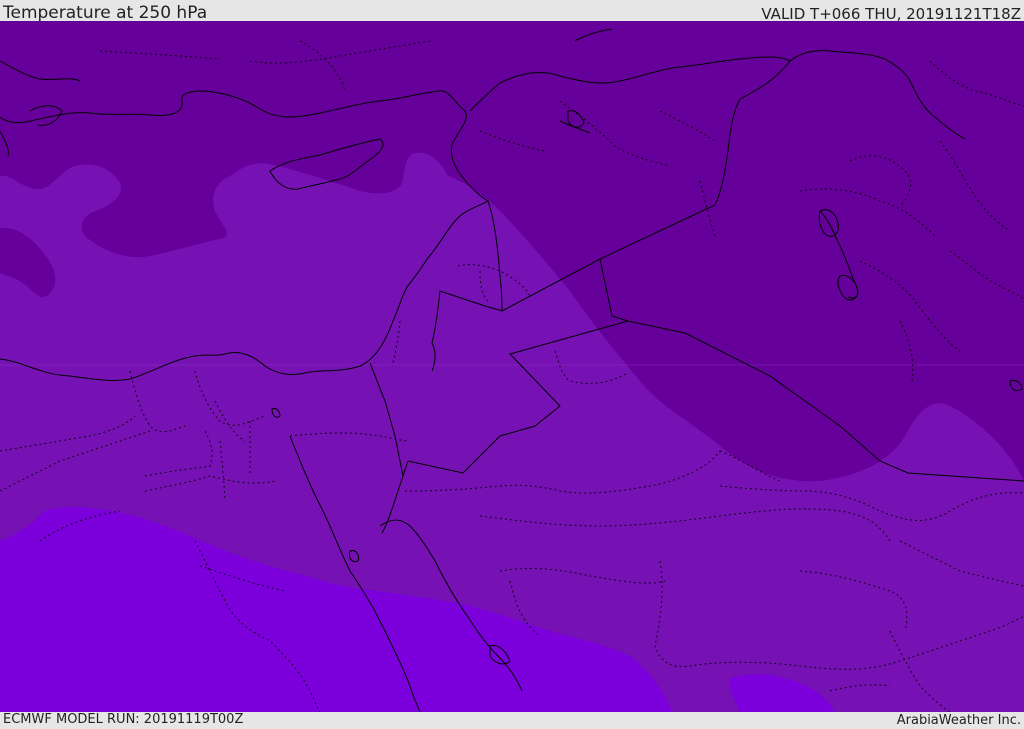 The height and width of the screenshot is (729, 1024). What do you see at coordinates (123, 719) in the screenshot?
I see `model-run-label: ECMWF MODEL RUN: 20191119T00Z` at bounding box center [123, 719].